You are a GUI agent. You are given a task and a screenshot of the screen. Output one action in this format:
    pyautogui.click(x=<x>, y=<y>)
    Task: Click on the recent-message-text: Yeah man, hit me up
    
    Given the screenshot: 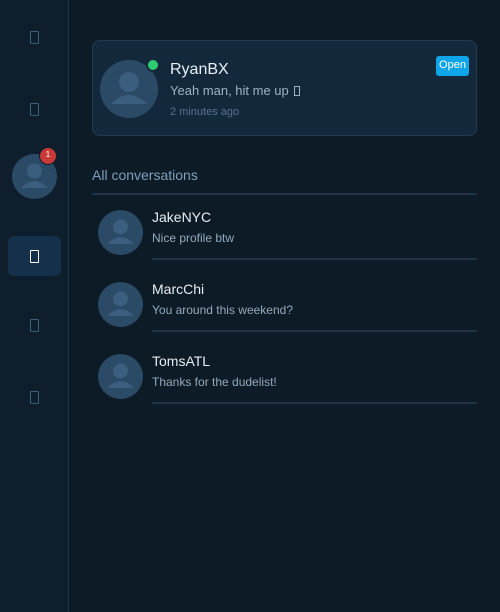 What is the action you would take?
    pyautogui.click(x=229, y=90)
    